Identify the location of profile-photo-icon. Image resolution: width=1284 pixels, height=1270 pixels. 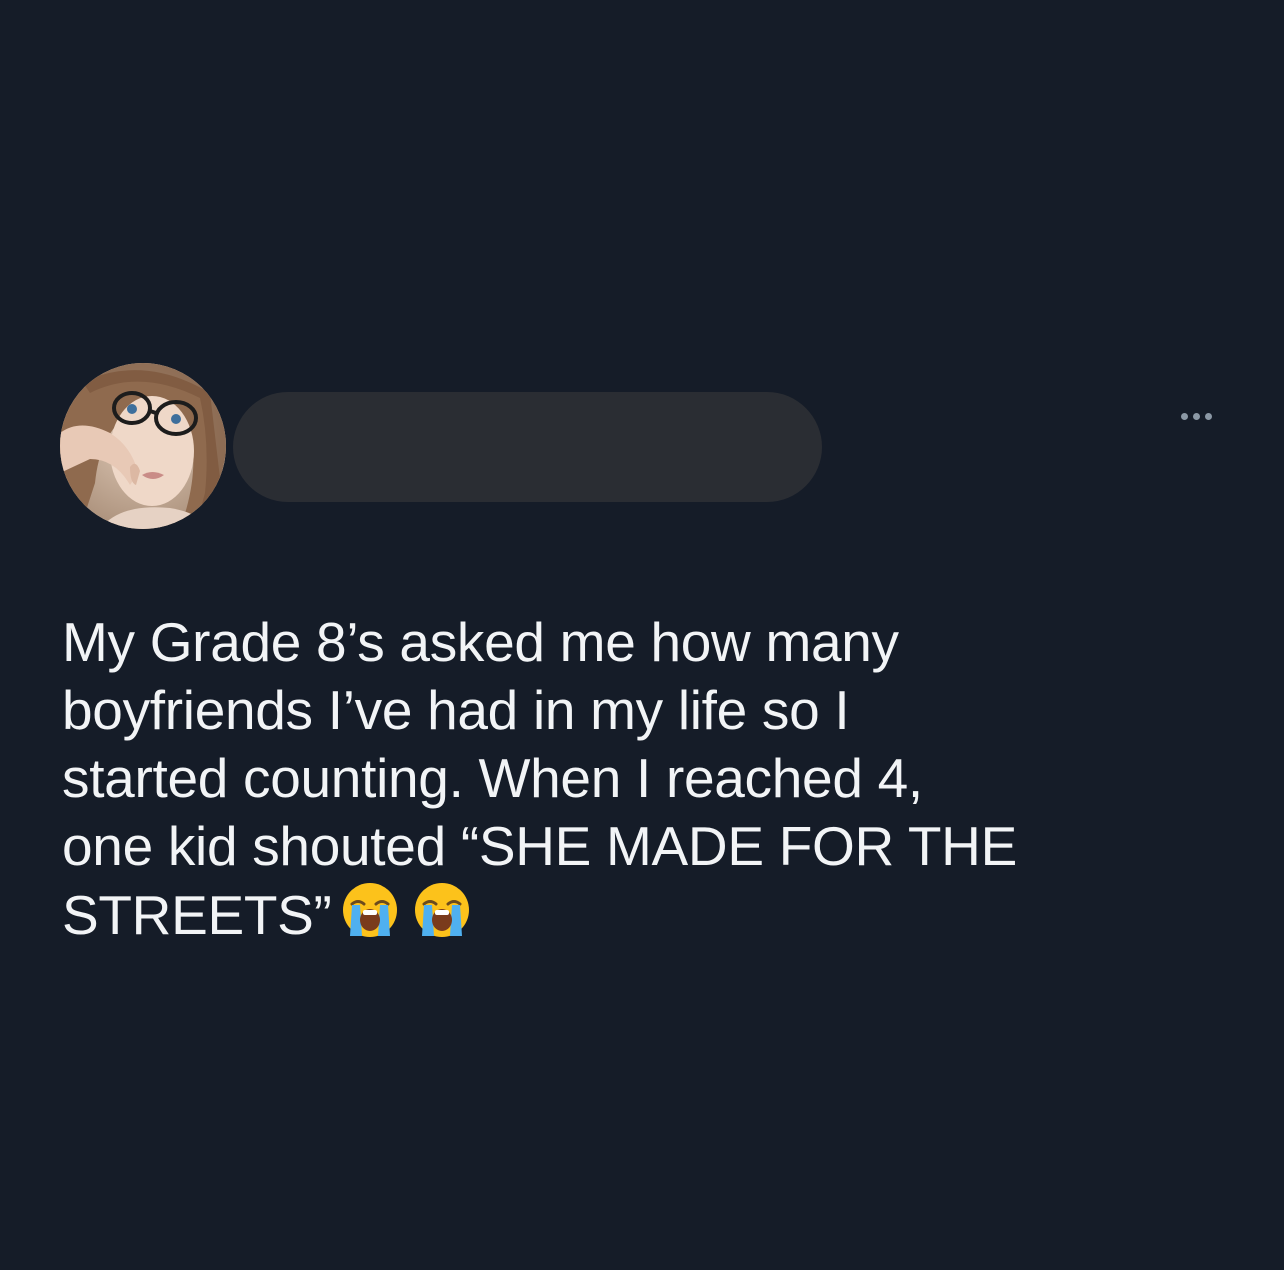
(143, 446).